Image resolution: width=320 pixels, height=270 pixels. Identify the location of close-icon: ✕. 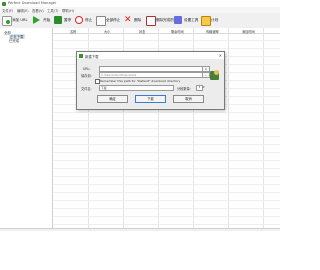
(220, 55).